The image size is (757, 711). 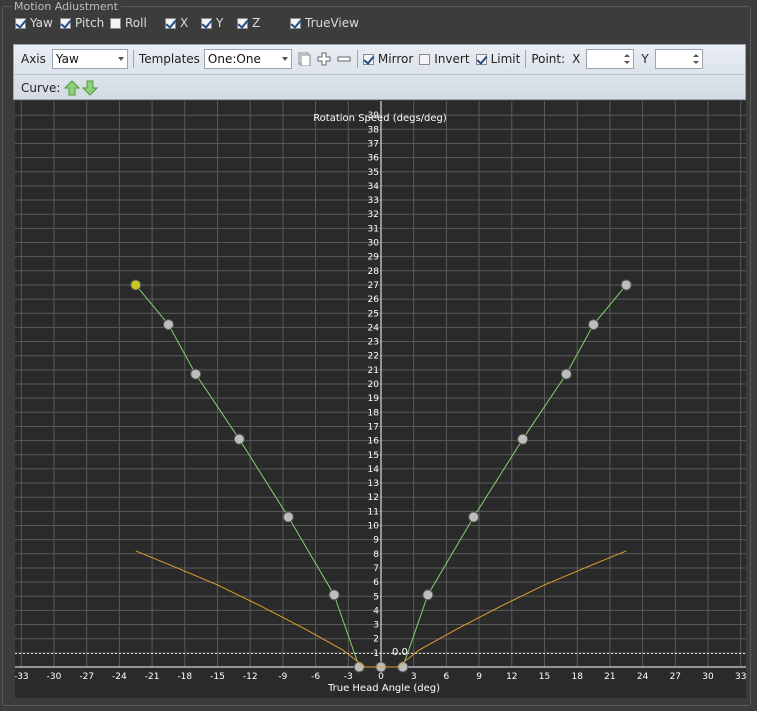 What do you see at coordinates (497, 59) in the screenshot?
I see `limit-check: Limit` at bounding box center [497, 59].